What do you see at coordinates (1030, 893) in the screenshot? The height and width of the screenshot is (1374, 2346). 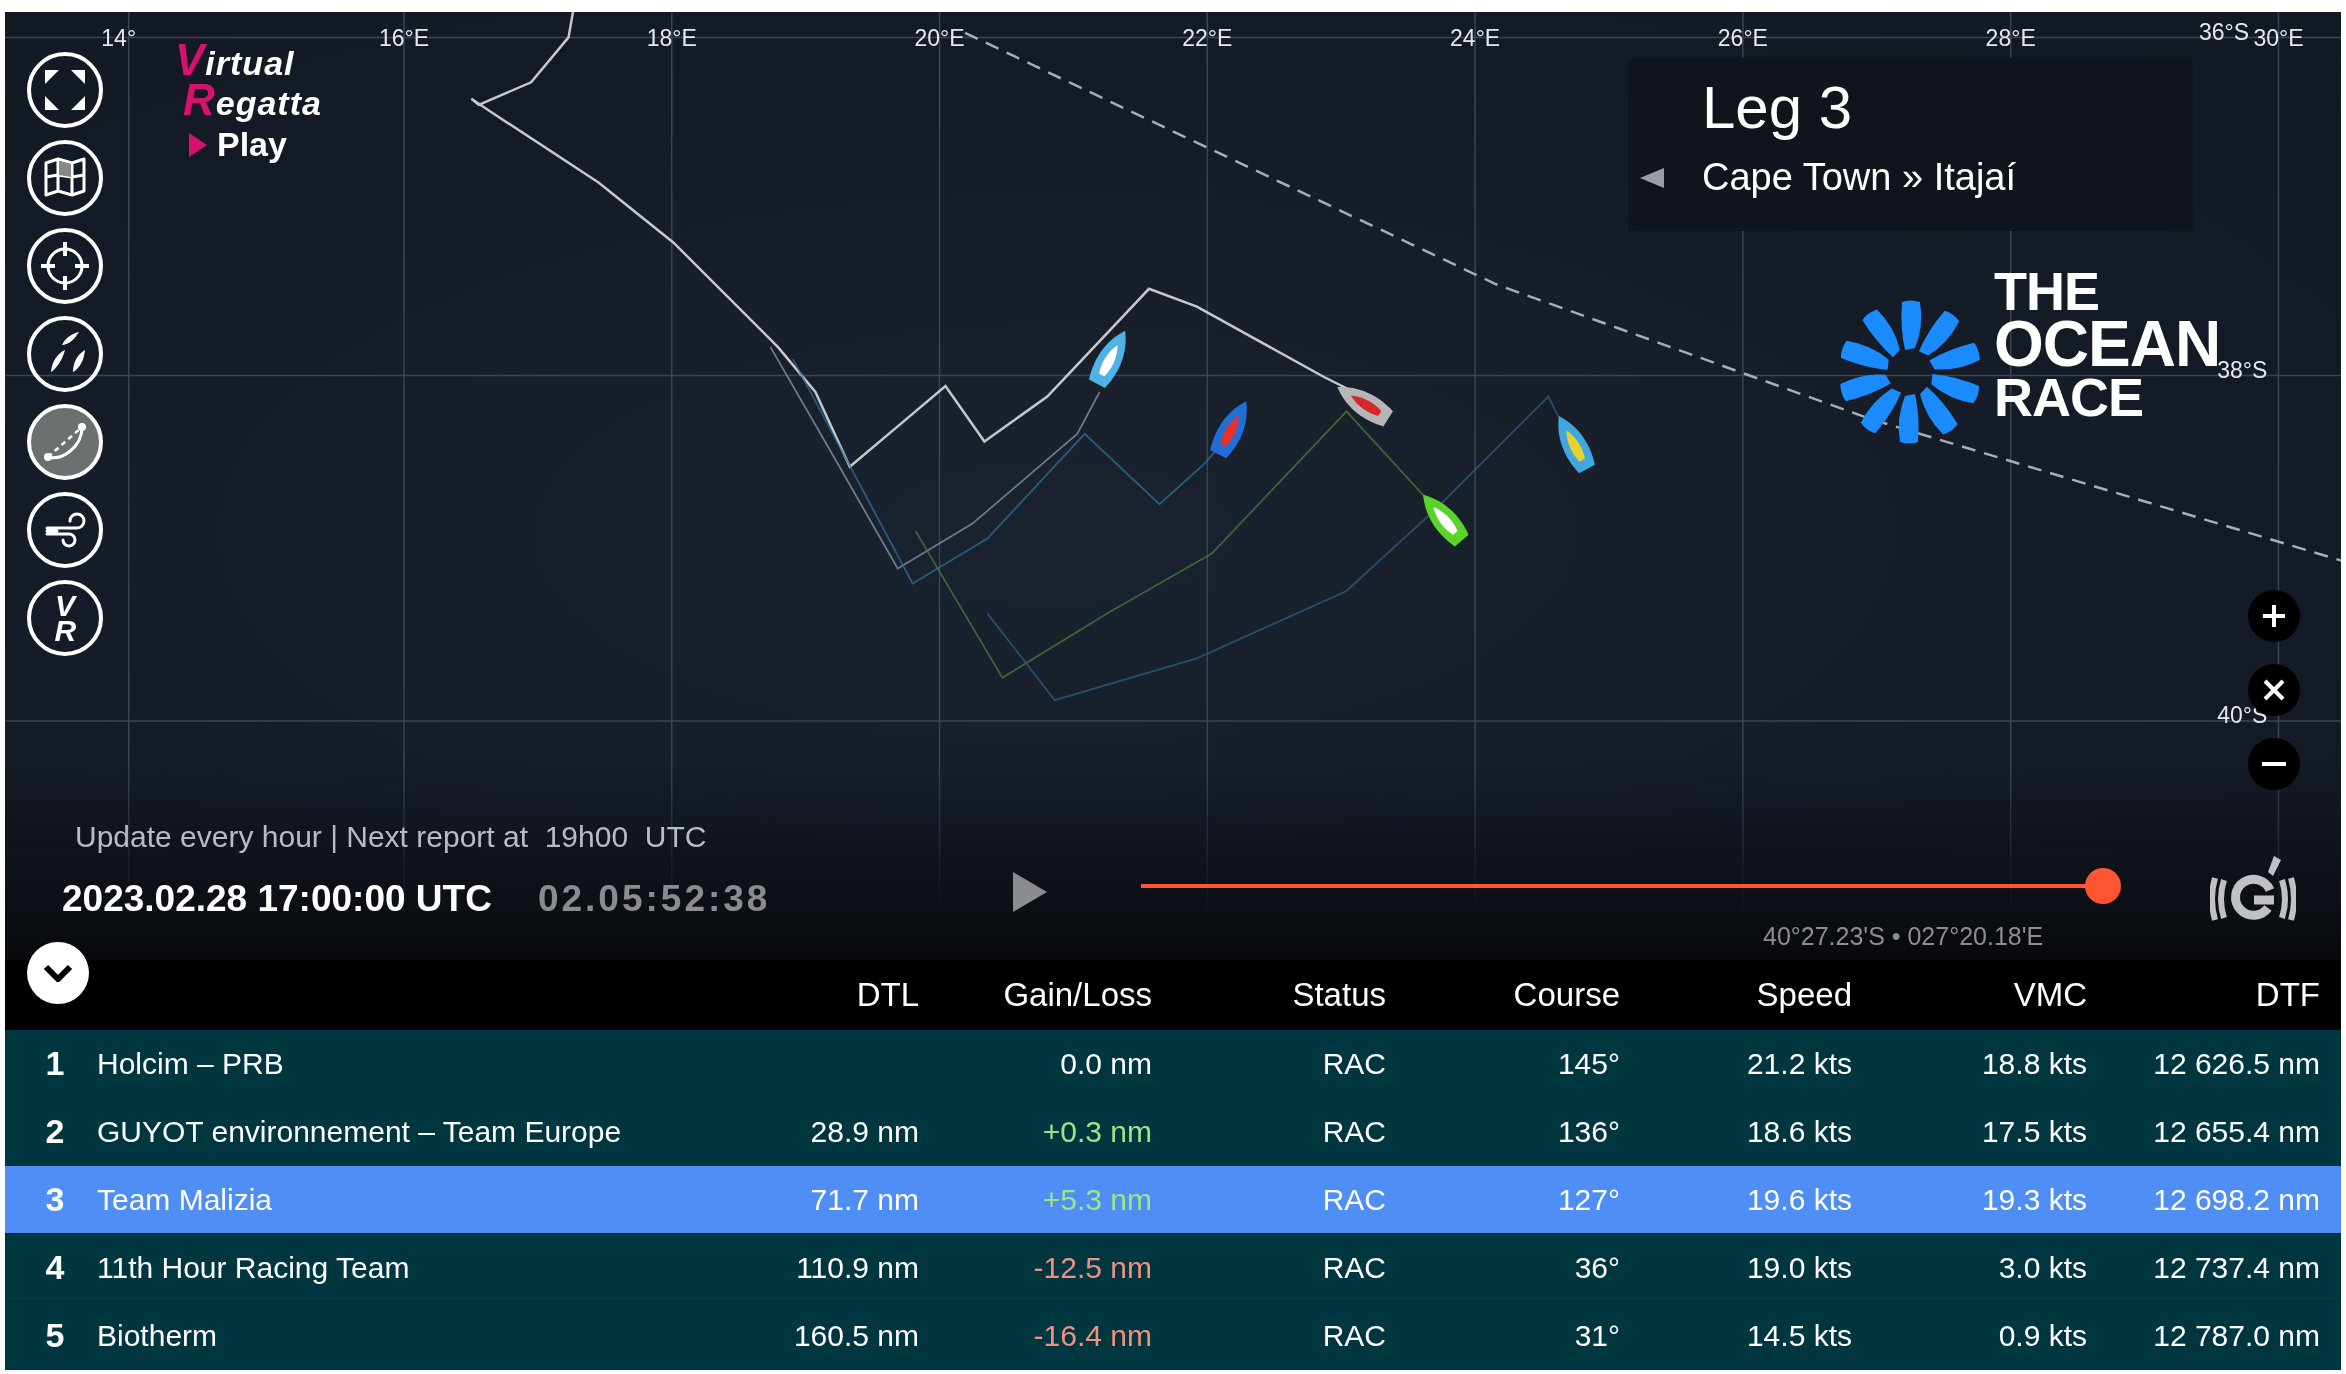 I see `play-button` at bounding box center [1030, 893].